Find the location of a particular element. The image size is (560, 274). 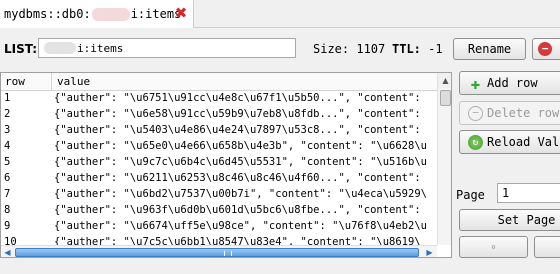

tab-key: mydbms::db0: i:items ✖ is located at coordinates (97, 14).